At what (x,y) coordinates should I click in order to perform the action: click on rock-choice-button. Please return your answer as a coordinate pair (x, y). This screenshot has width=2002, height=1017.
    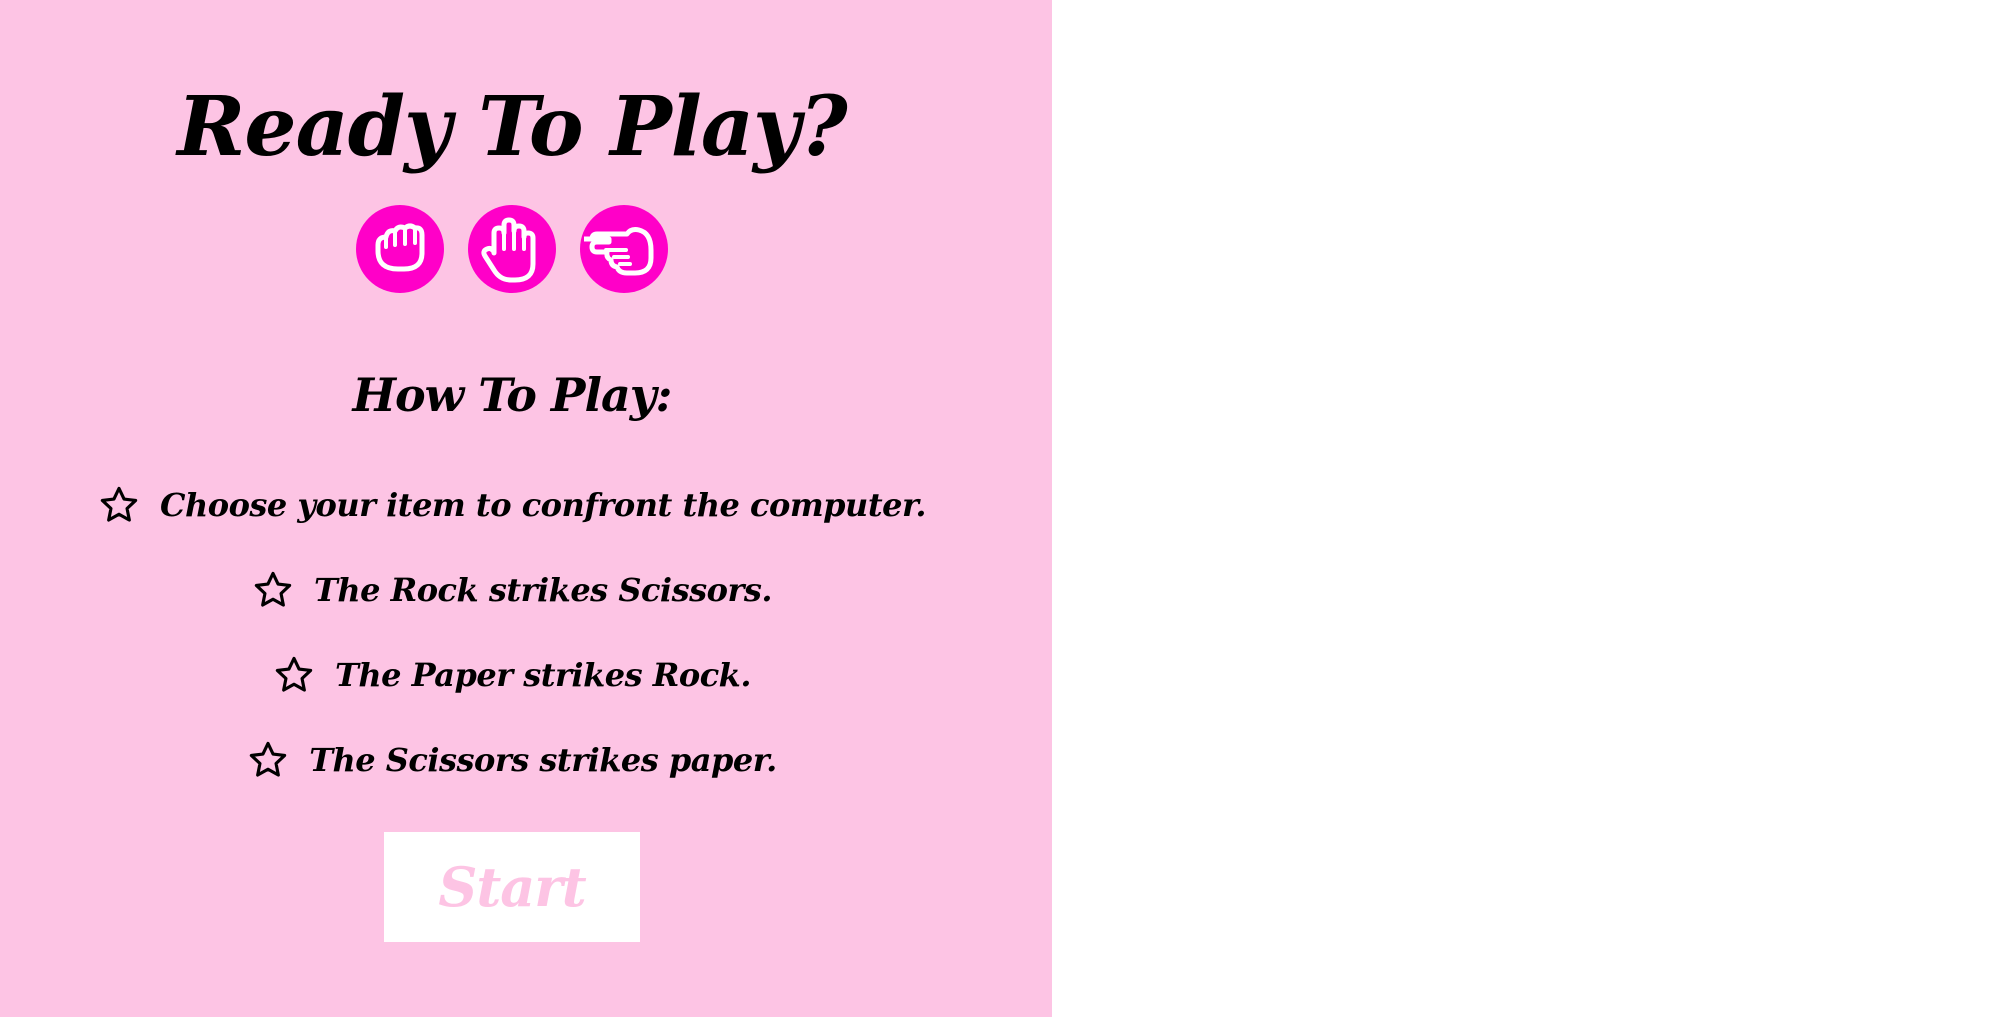
    Looking at the image, I should click on (400, 249).